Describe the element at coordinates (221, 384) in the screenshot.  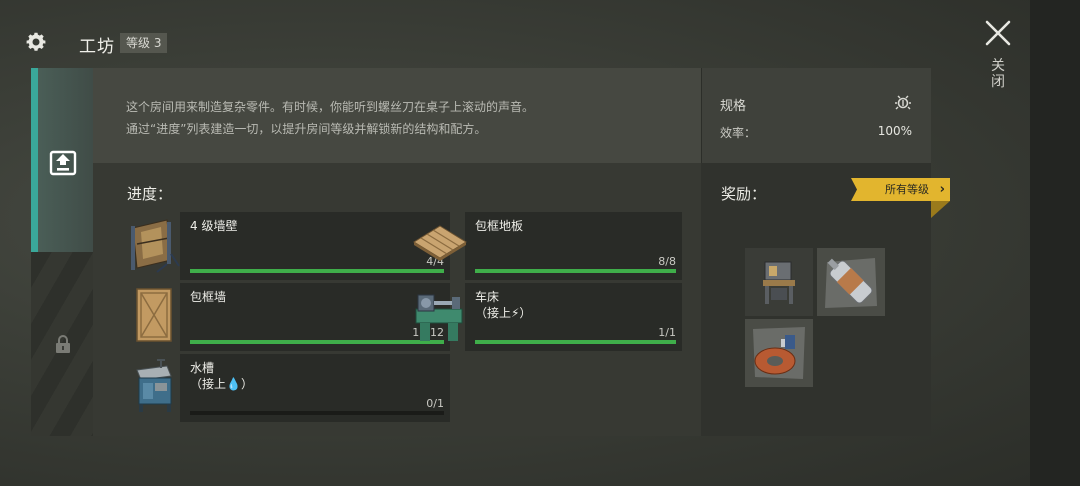
I see `progress-item-requirement: （接上💧）` at that location.